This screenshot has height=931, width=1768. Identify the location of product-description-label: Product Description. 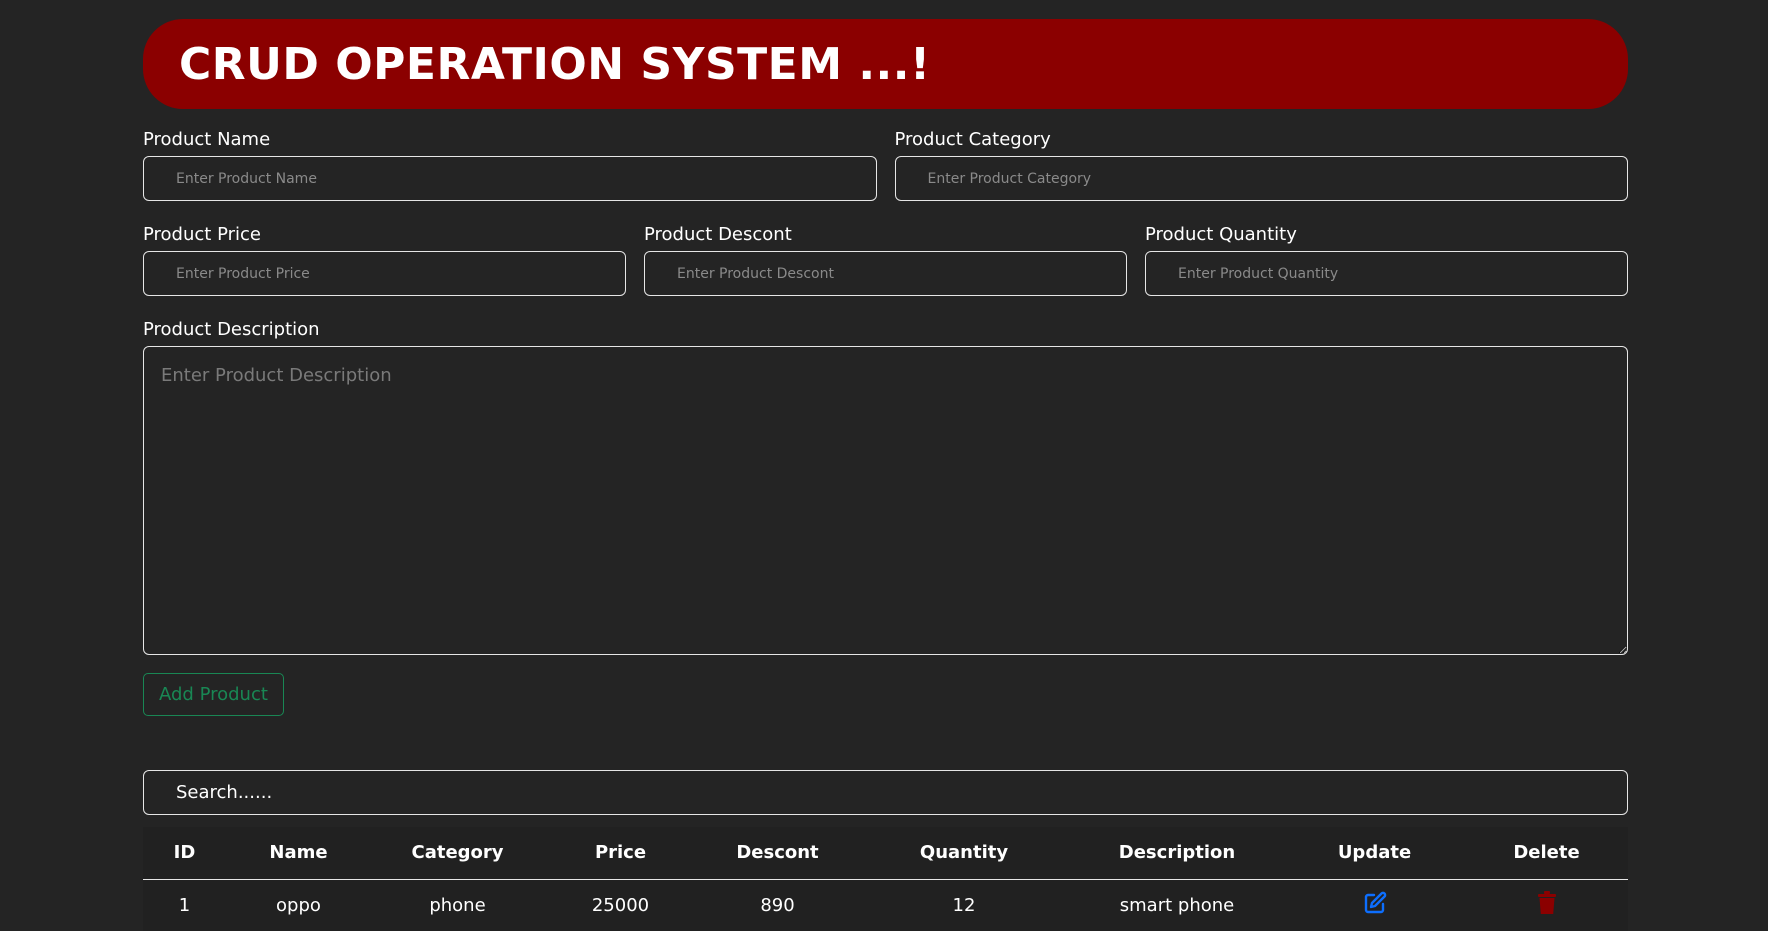
(231, 329).